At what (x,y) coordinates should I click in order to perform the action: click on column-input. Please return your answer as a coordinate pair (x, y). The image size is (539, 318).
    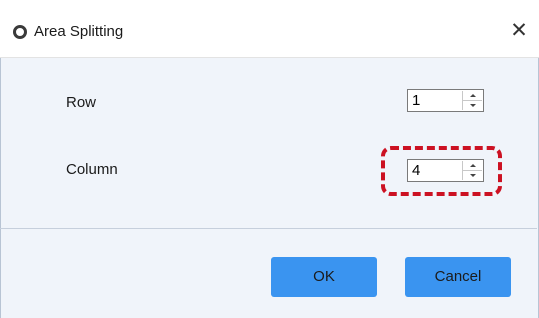
    Looking at the image, I should click on (434, 170).